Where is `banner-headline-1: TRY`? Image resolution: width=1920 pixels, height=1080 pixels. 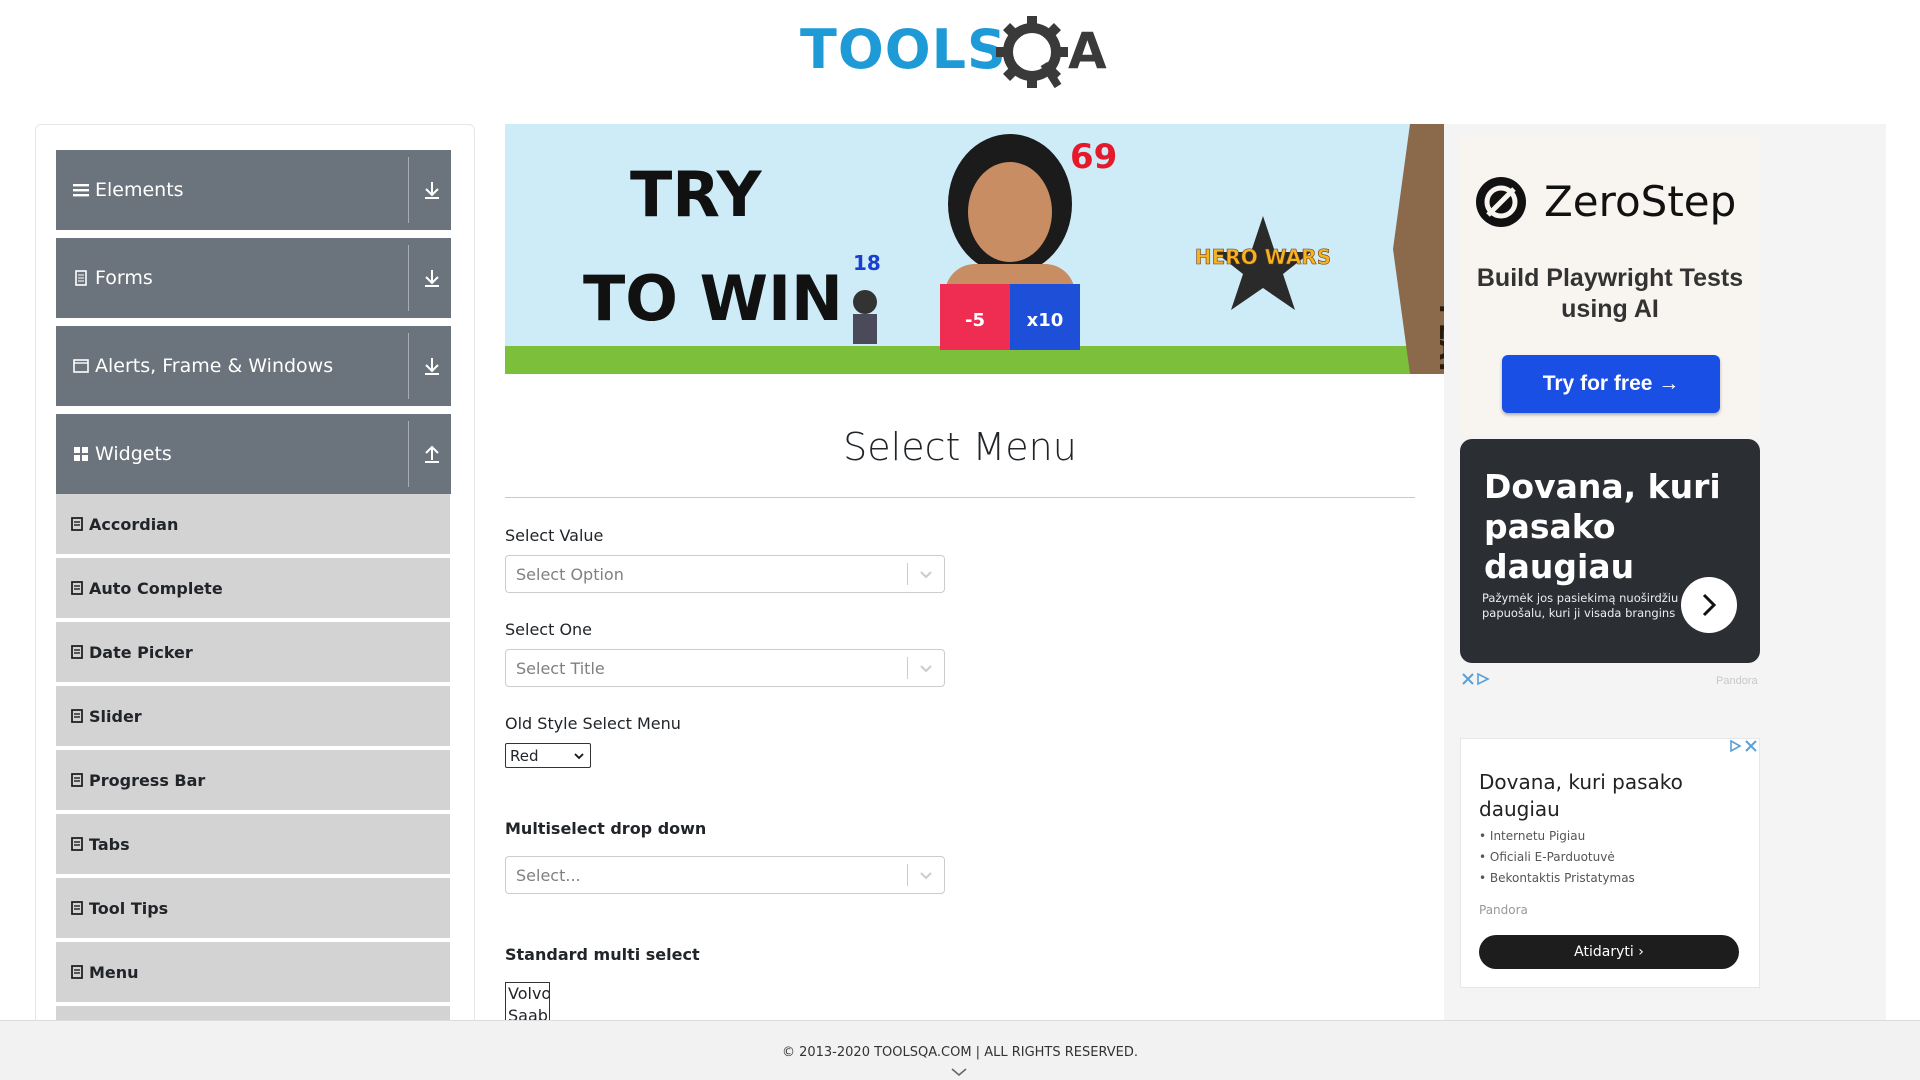 banner-headline-1: TRY is located at coordinates (696, 194).